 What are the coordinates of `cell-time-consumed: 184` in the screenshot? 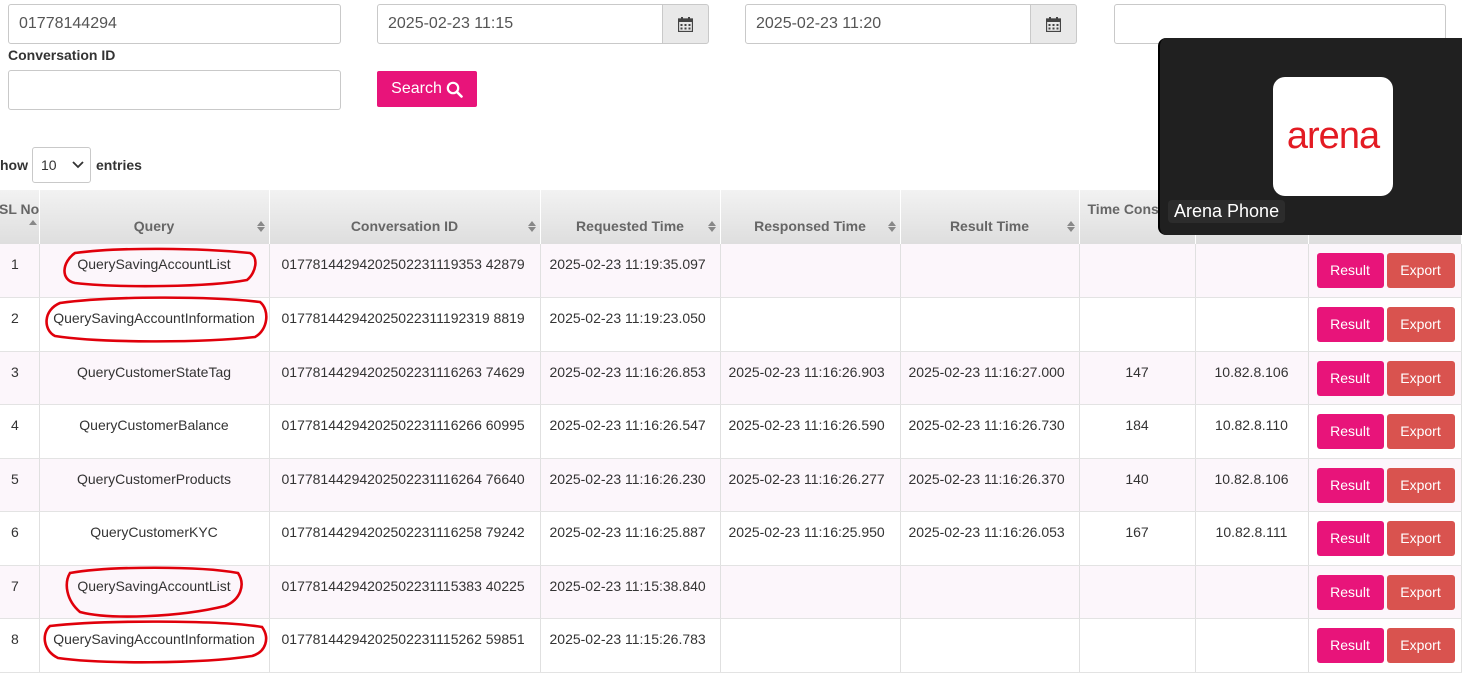 It's located at (1137, 431).